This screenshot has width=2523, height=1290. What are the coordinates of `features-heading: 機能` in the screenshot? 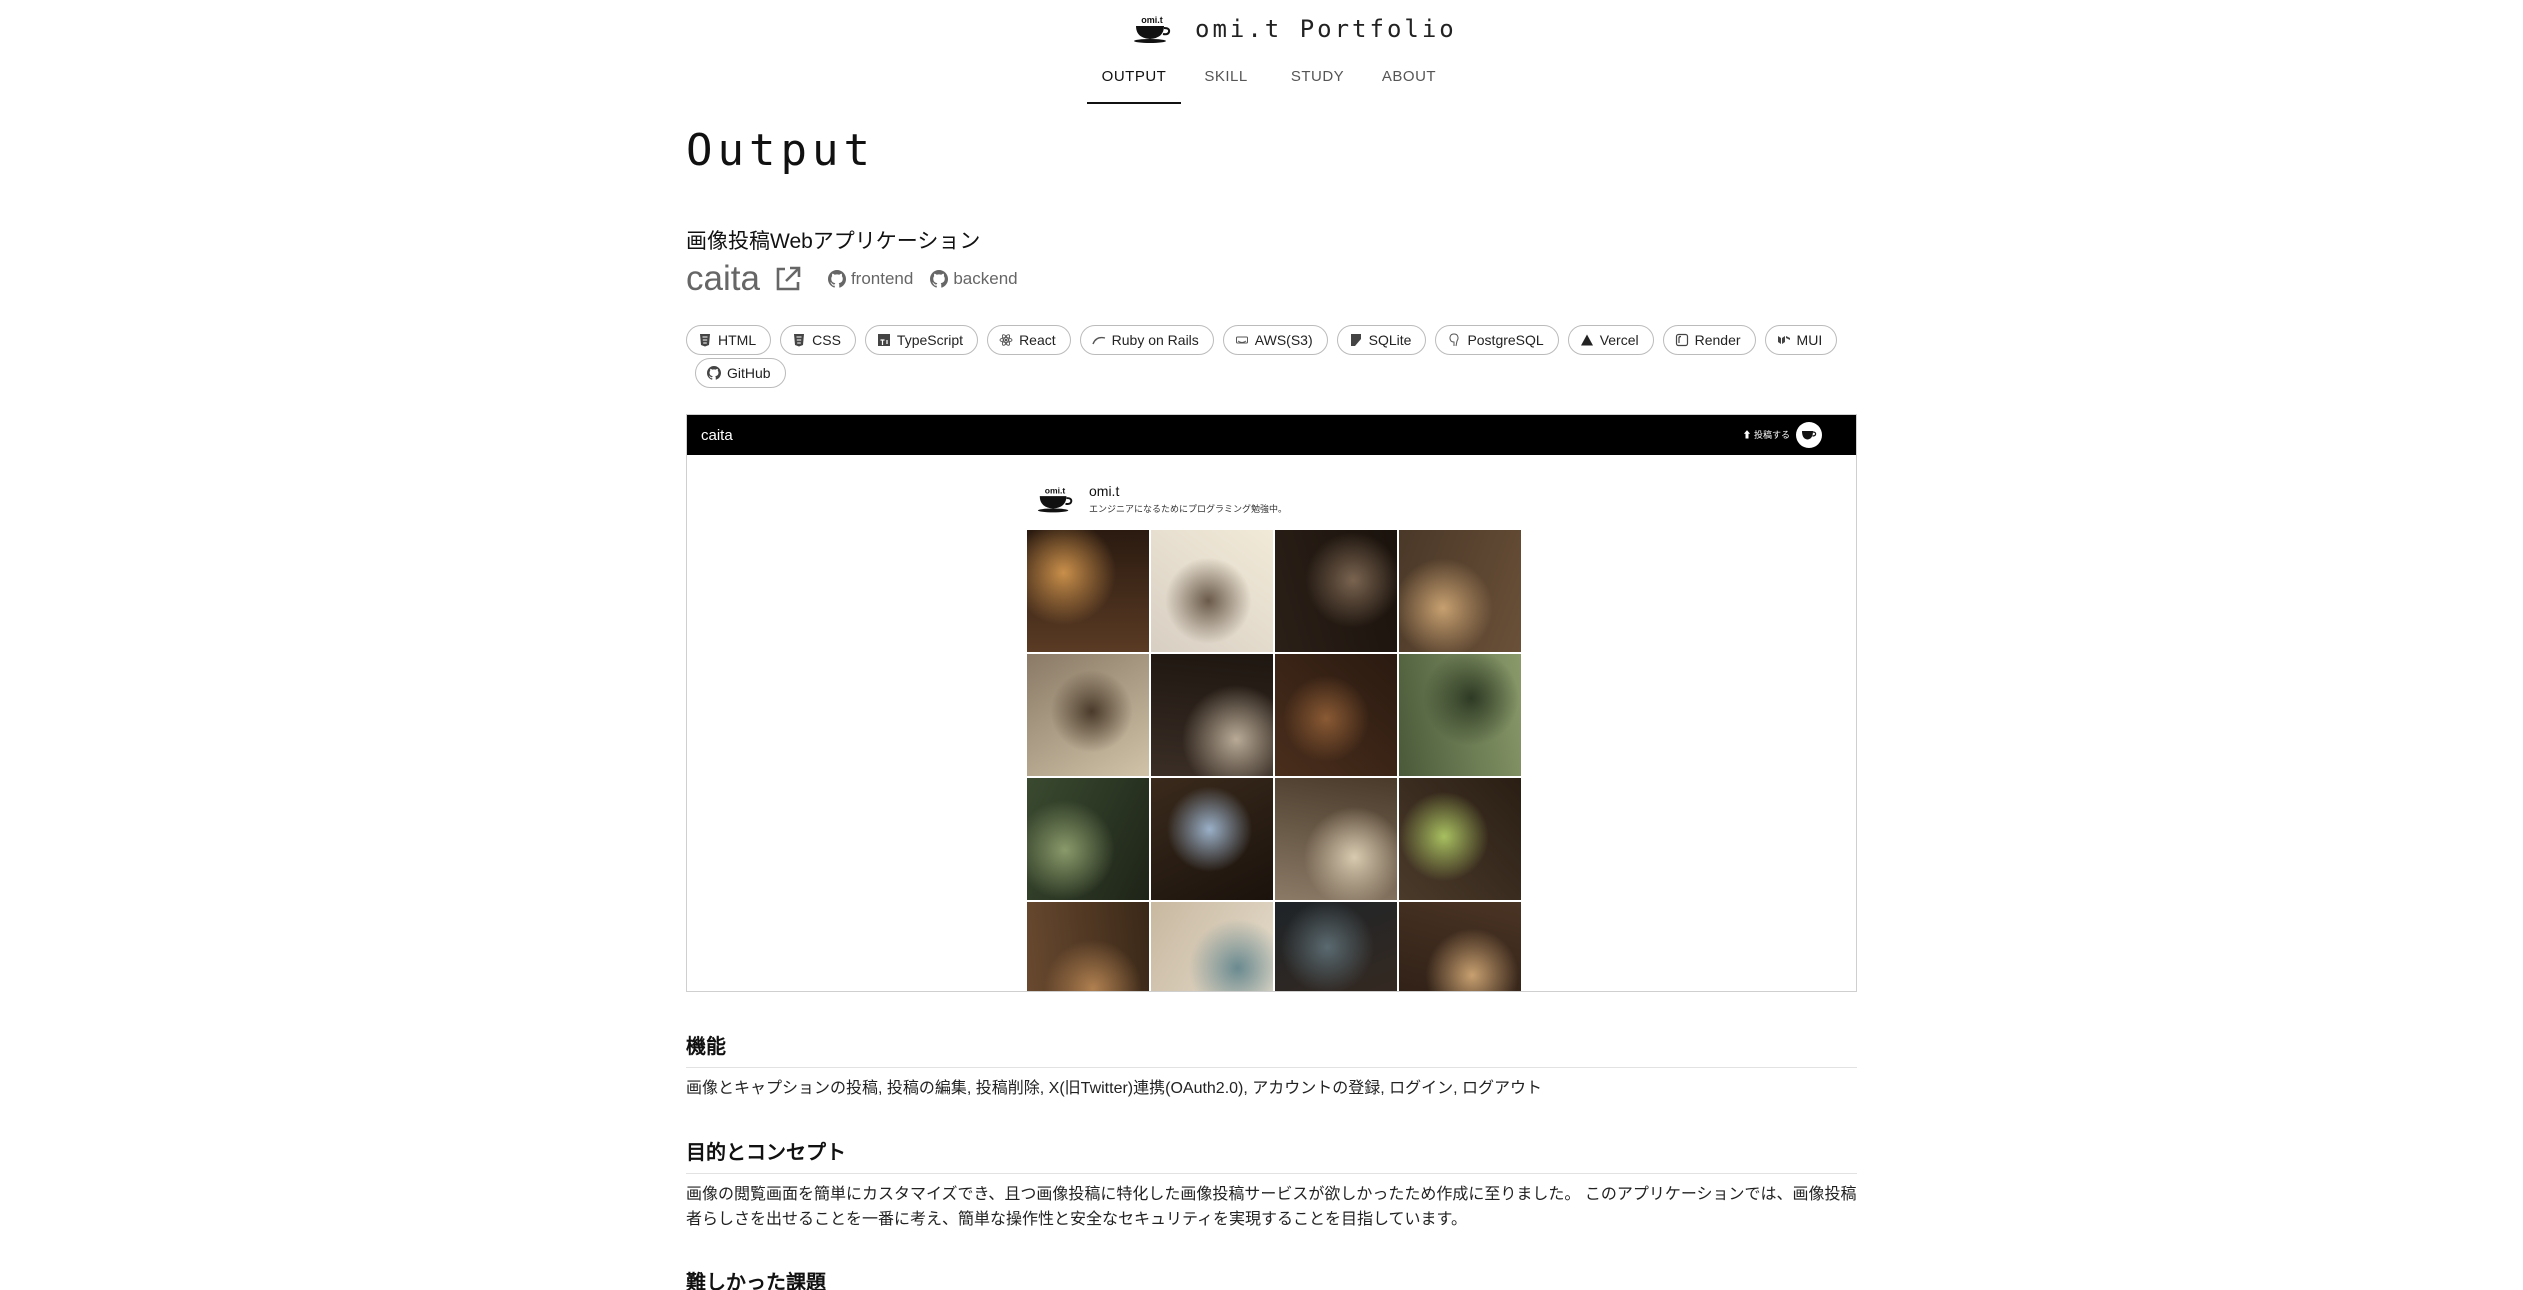 It's located at (1271, 1049).